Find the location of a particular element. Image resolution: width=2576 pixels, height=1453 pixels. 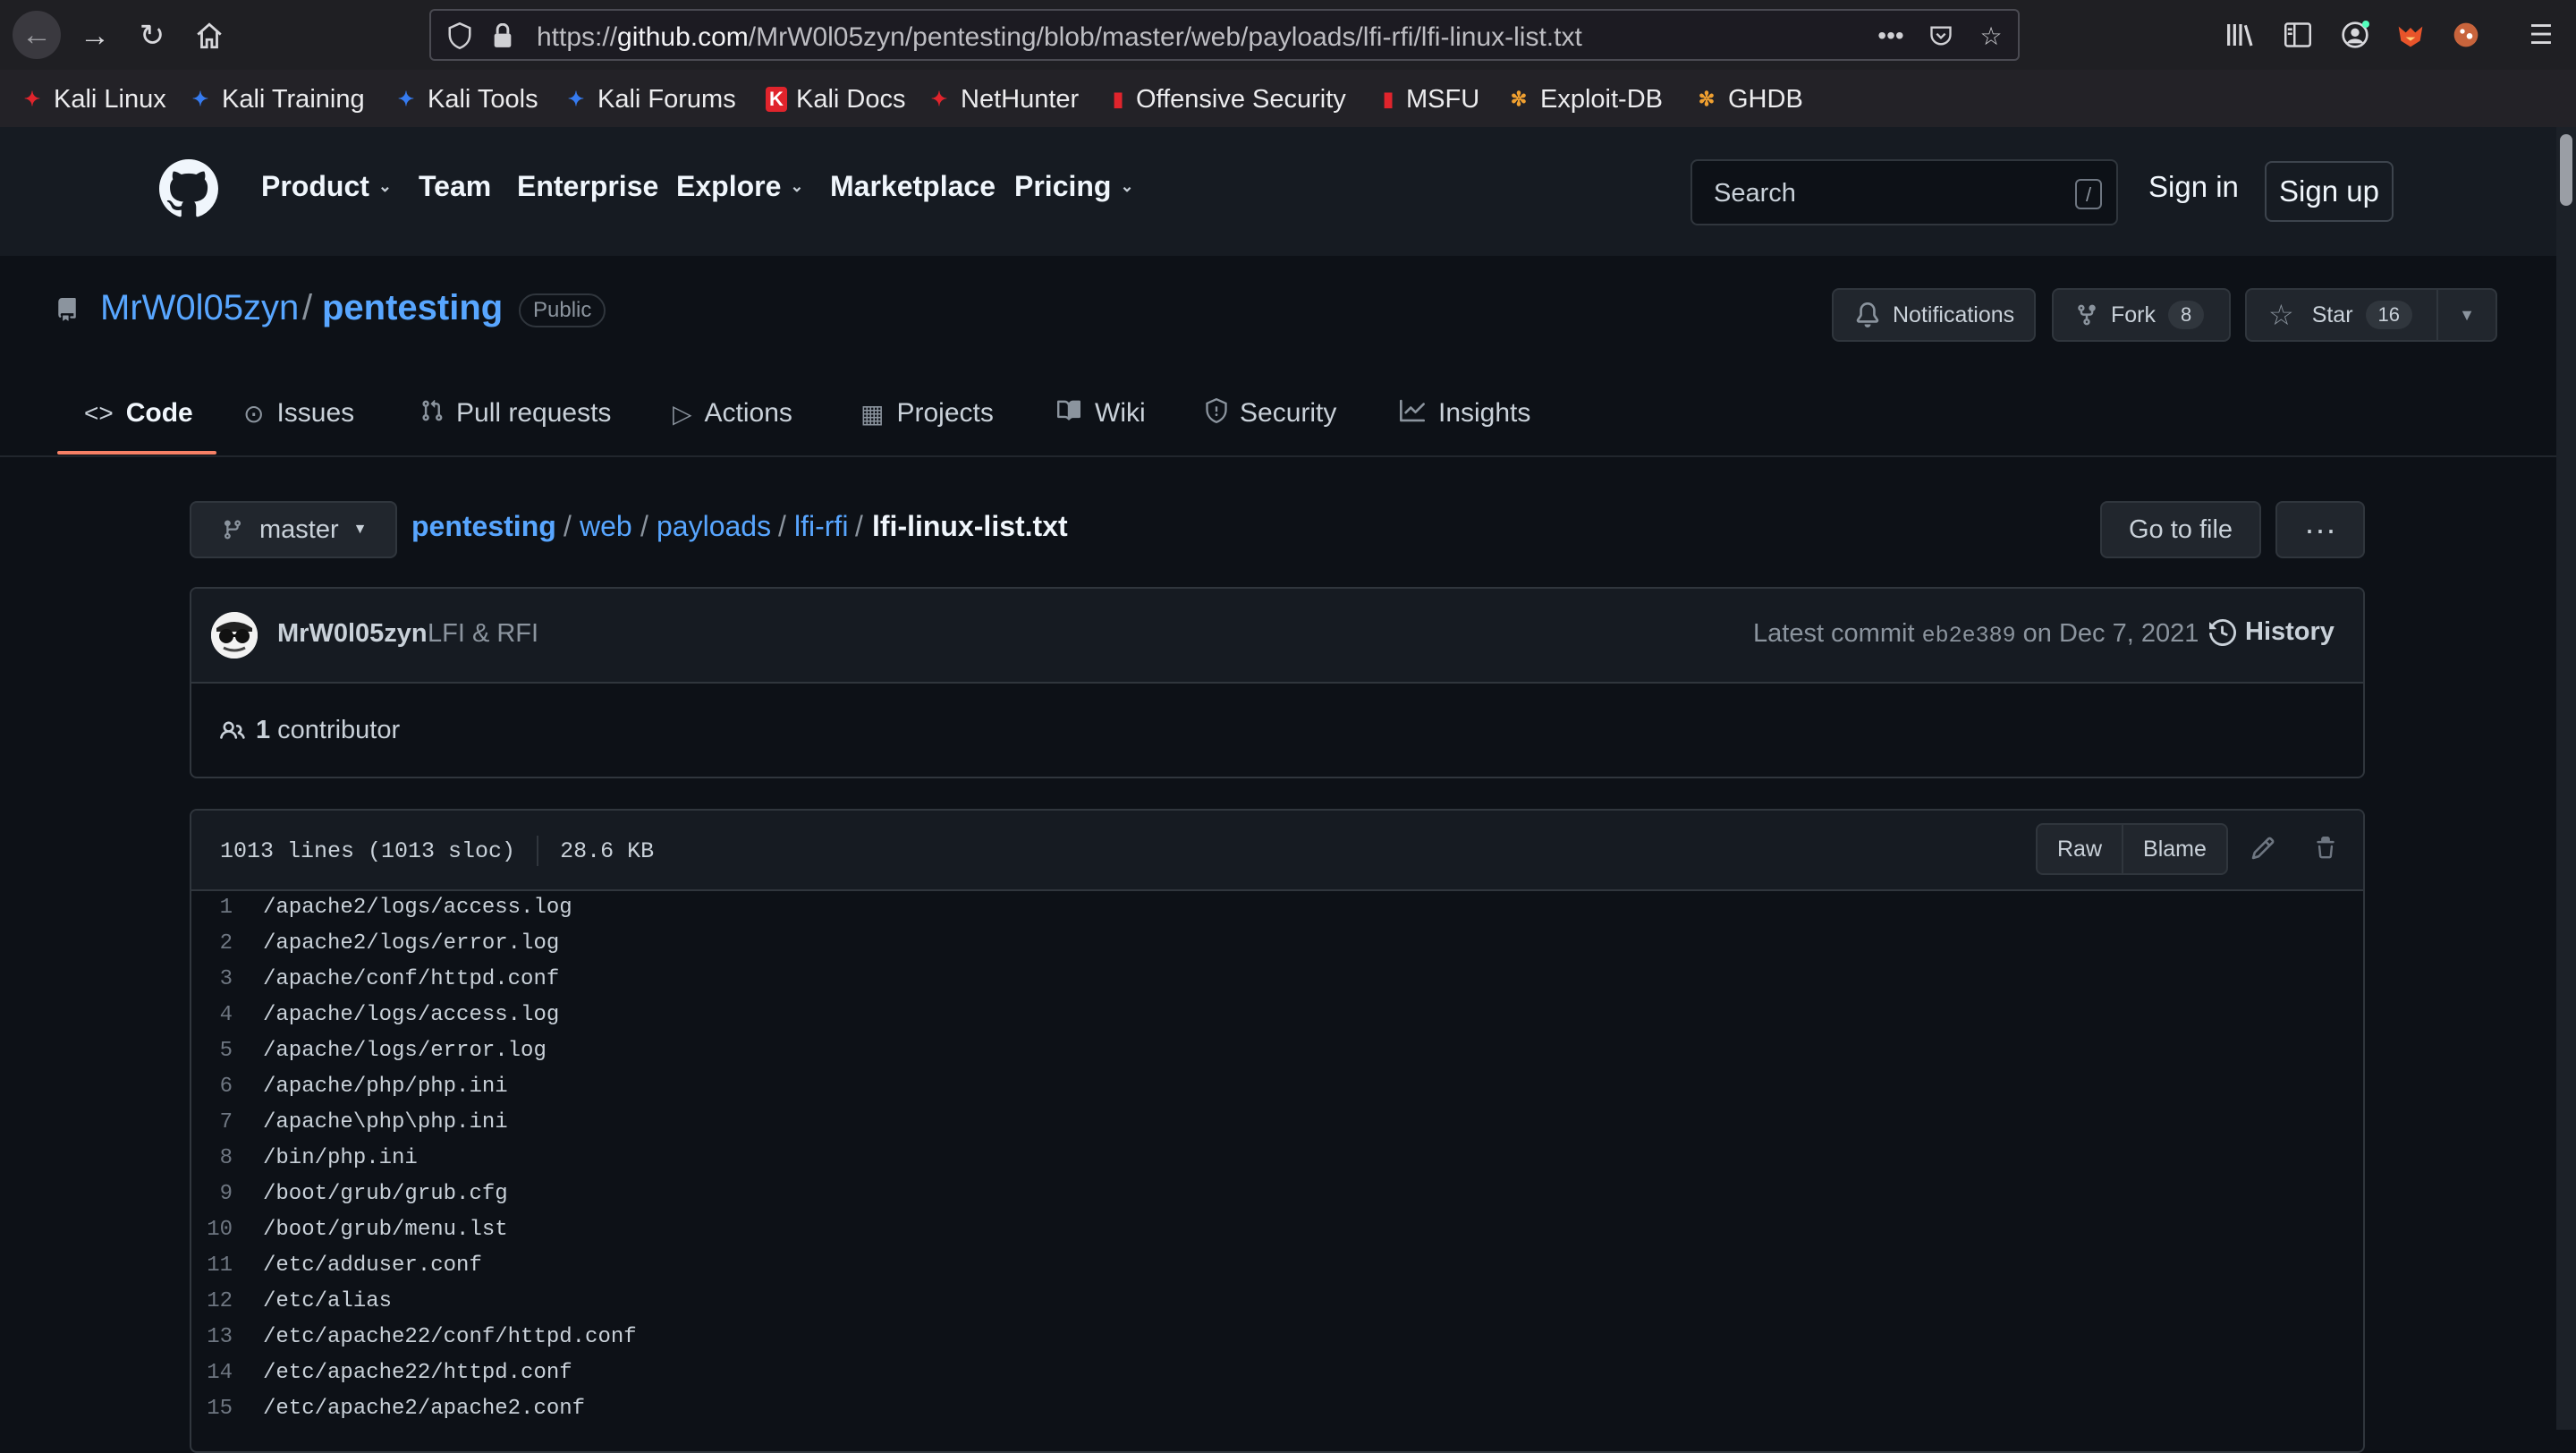

repo-name-link: pentesting is located at coordinates (412, 308).